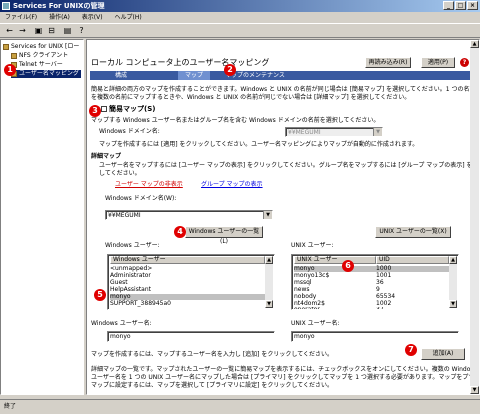  Describe the element at coordinates (120, 173) in the screenshot. I see `advanced-desc2: してください。` at that location.